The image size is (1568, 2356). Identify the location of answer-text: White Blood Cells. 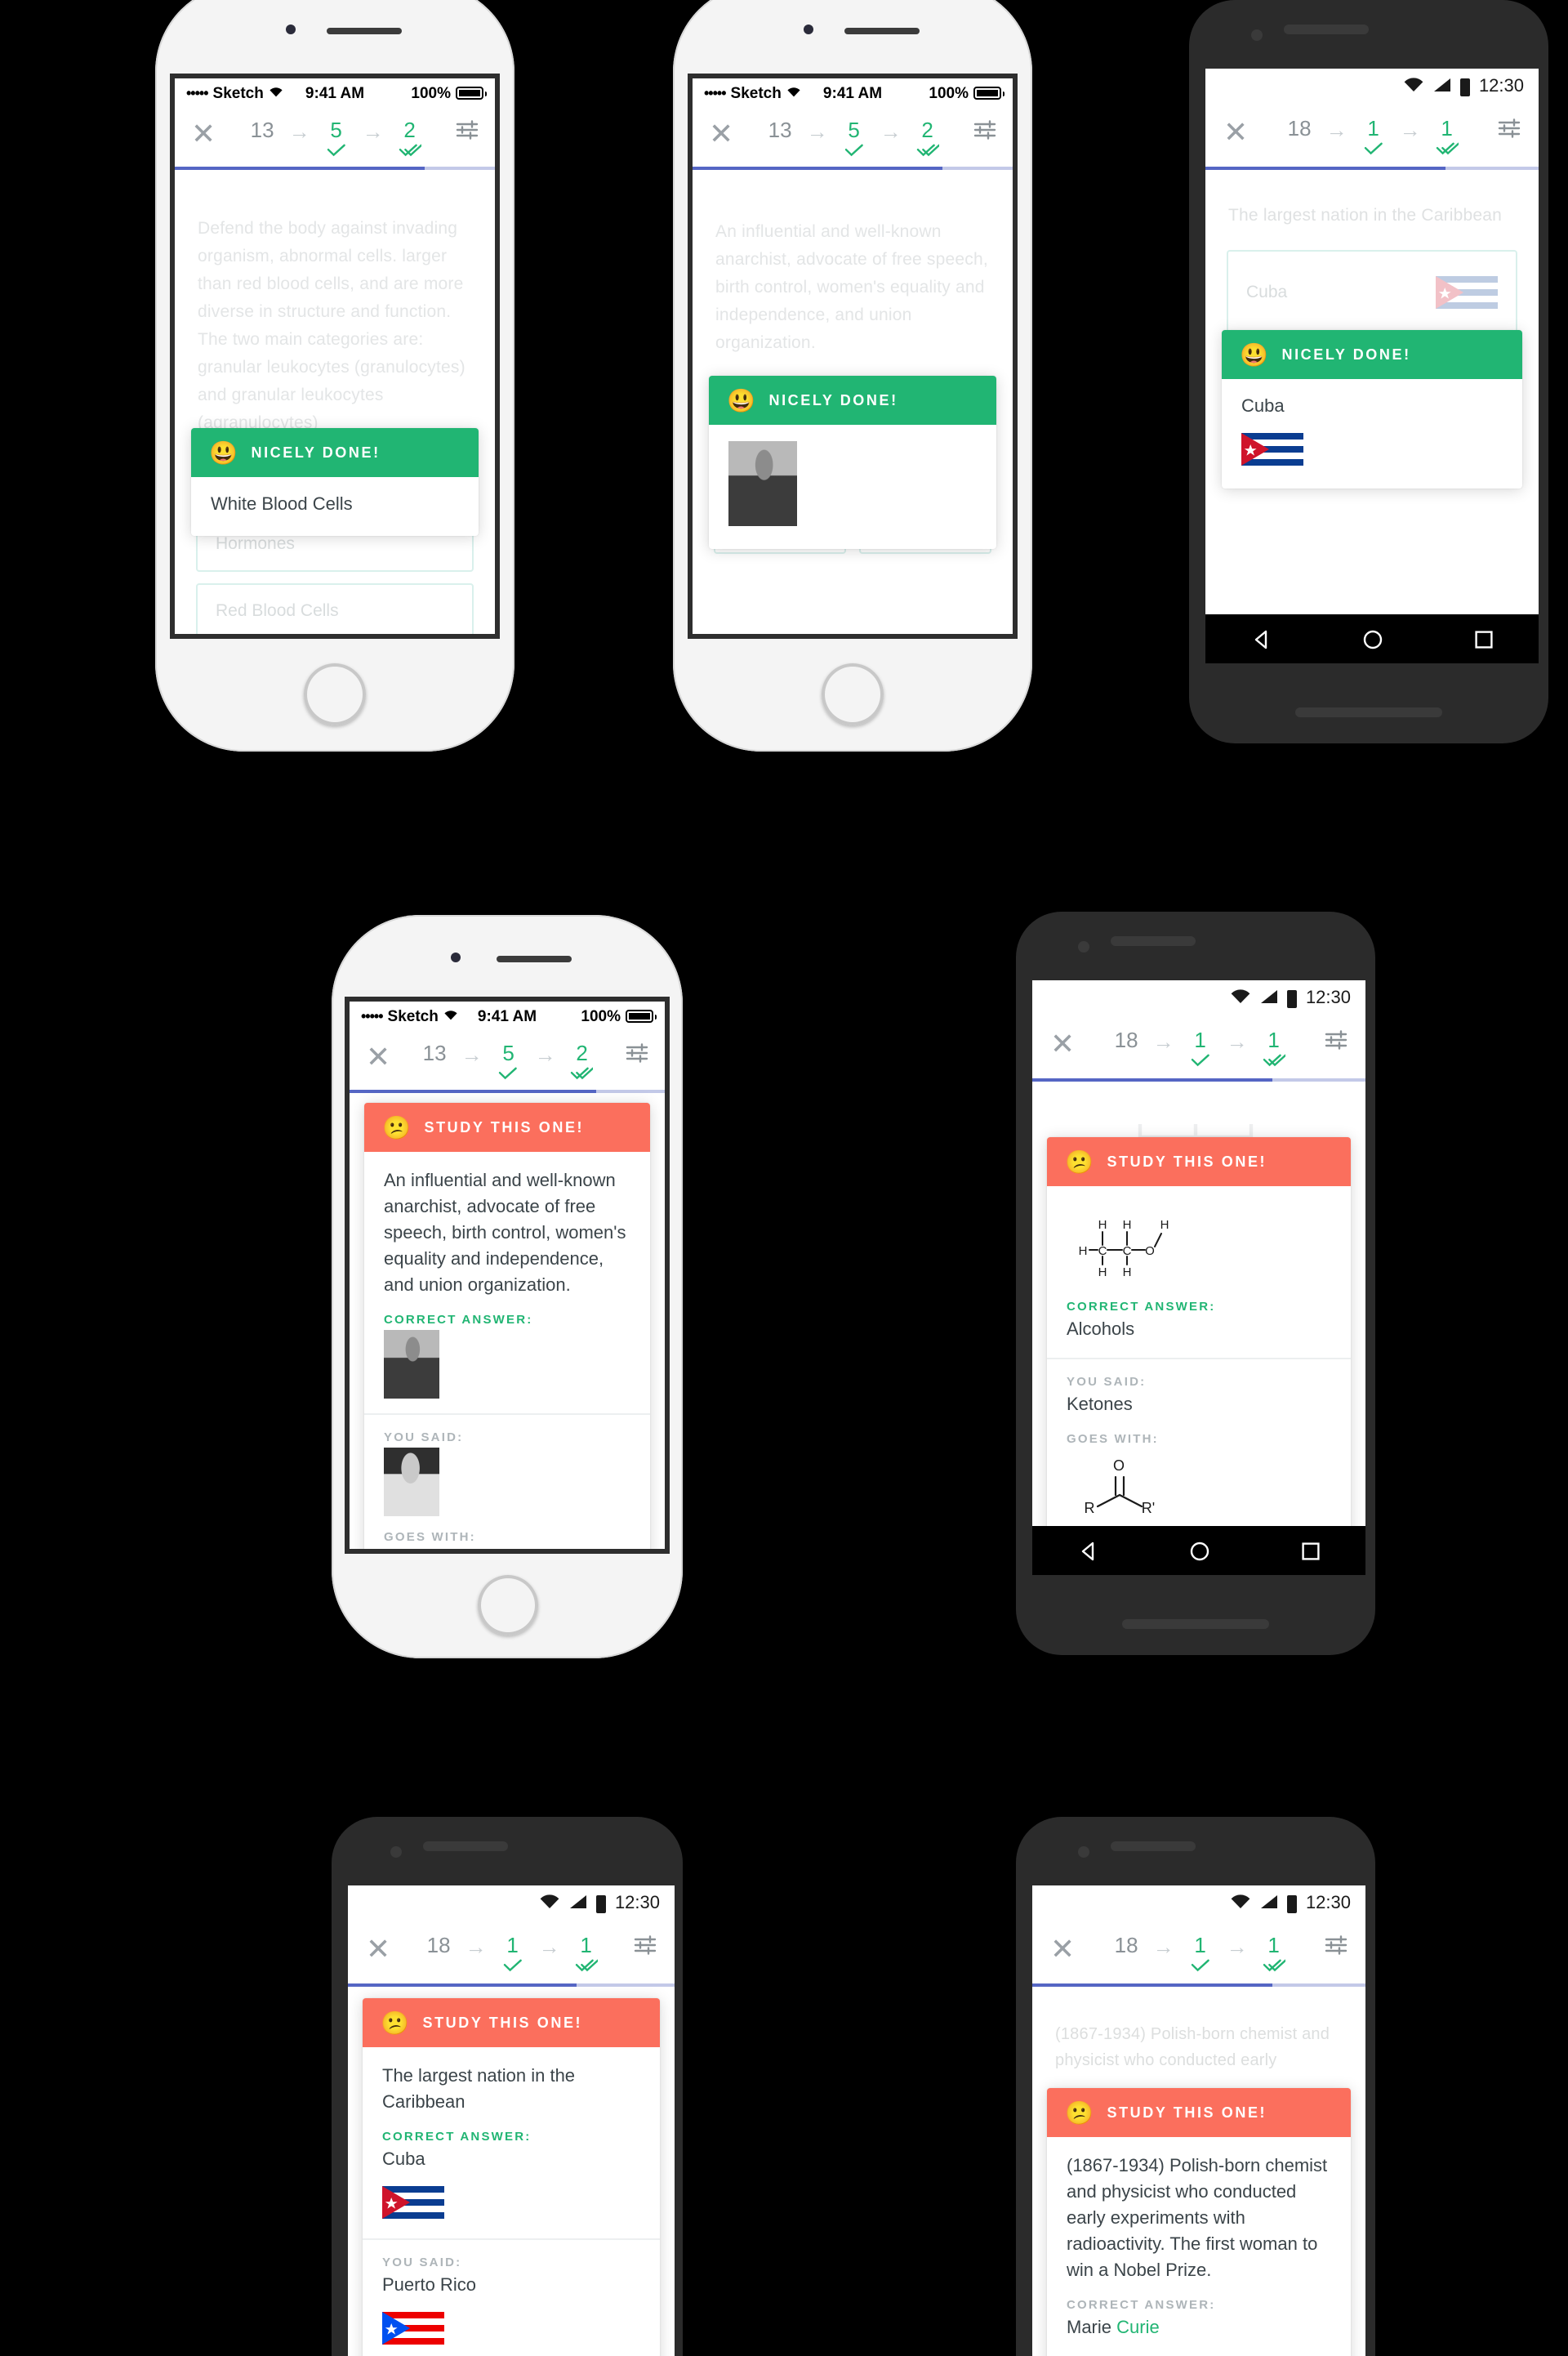
(282, 505).